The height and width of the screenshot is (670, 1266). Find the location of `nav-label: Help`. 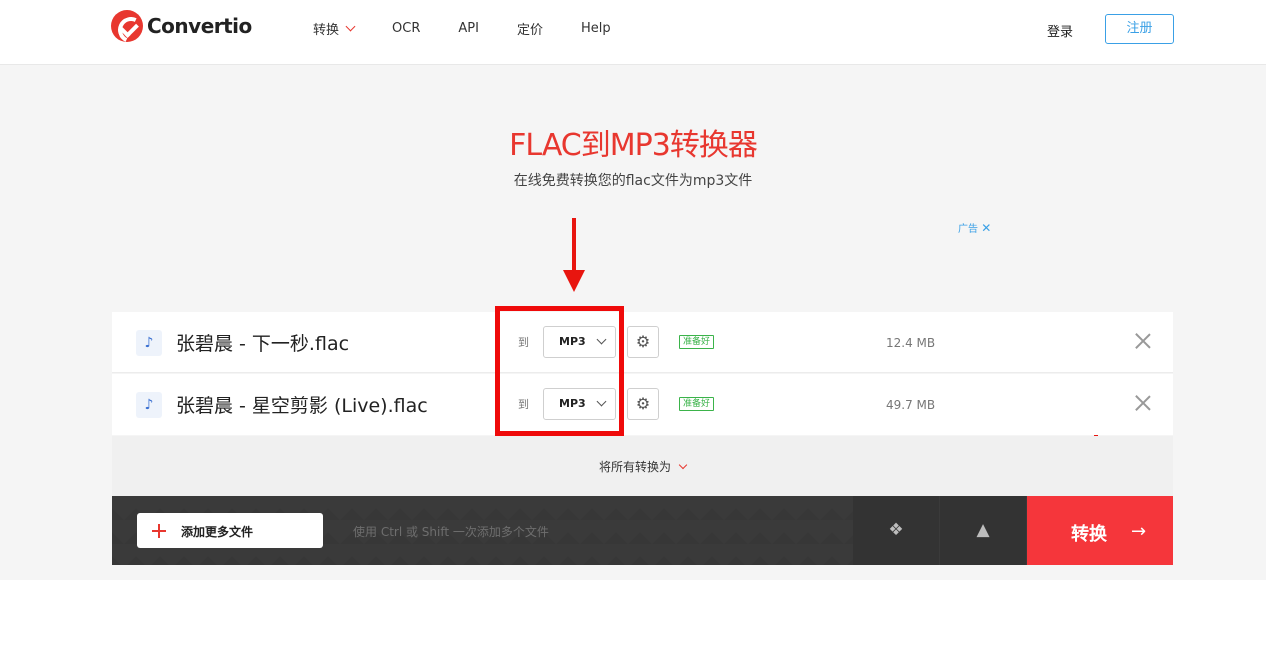

nav-label: Help is located at coordinates (595, 28).